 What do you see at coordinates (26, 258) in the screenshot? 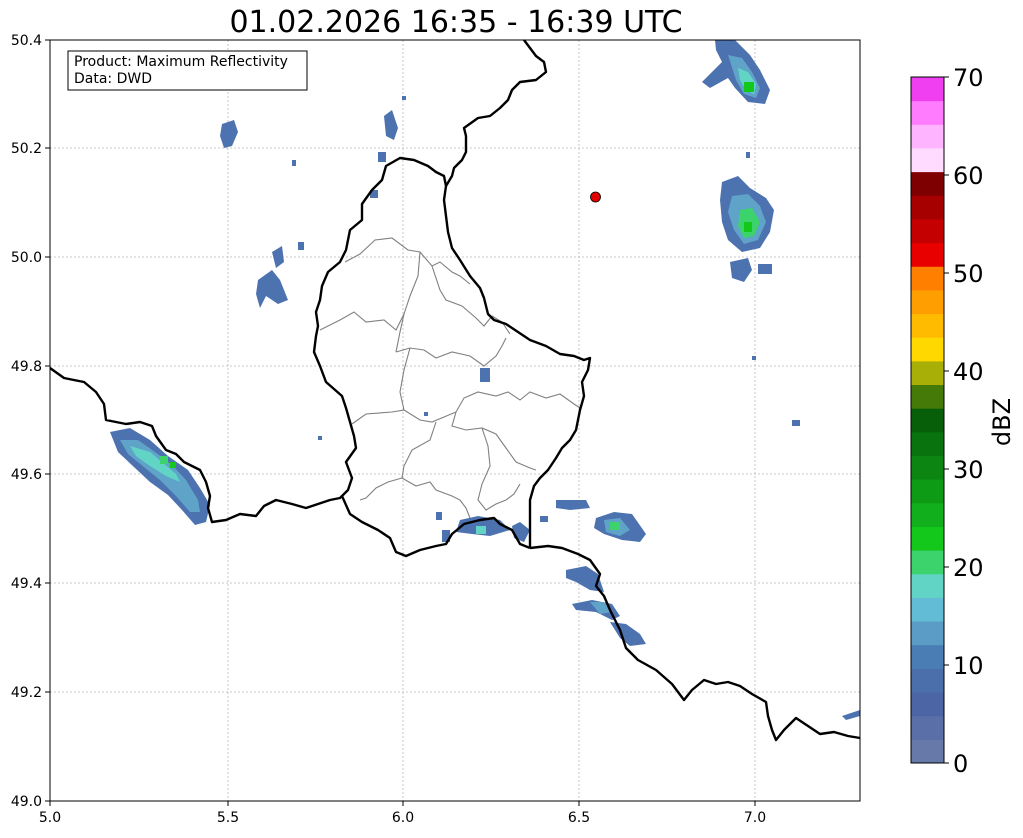
I see `y-tick-label: 50.0` at bounding box center [26, 258].